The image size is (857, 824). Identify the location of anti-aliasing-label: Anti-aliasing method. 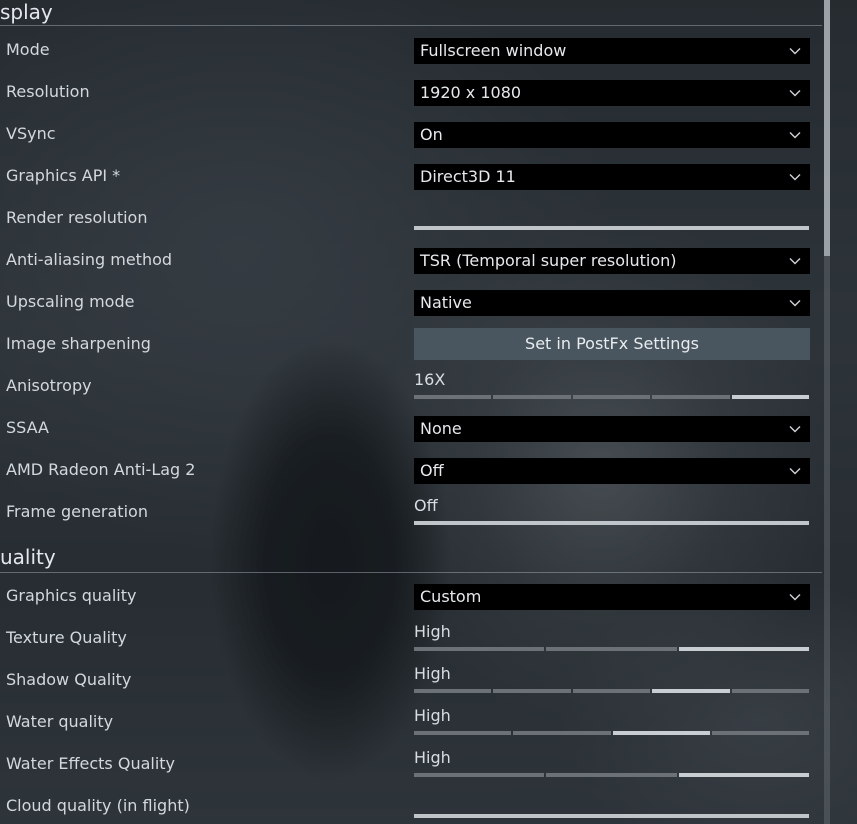
(89, 259).